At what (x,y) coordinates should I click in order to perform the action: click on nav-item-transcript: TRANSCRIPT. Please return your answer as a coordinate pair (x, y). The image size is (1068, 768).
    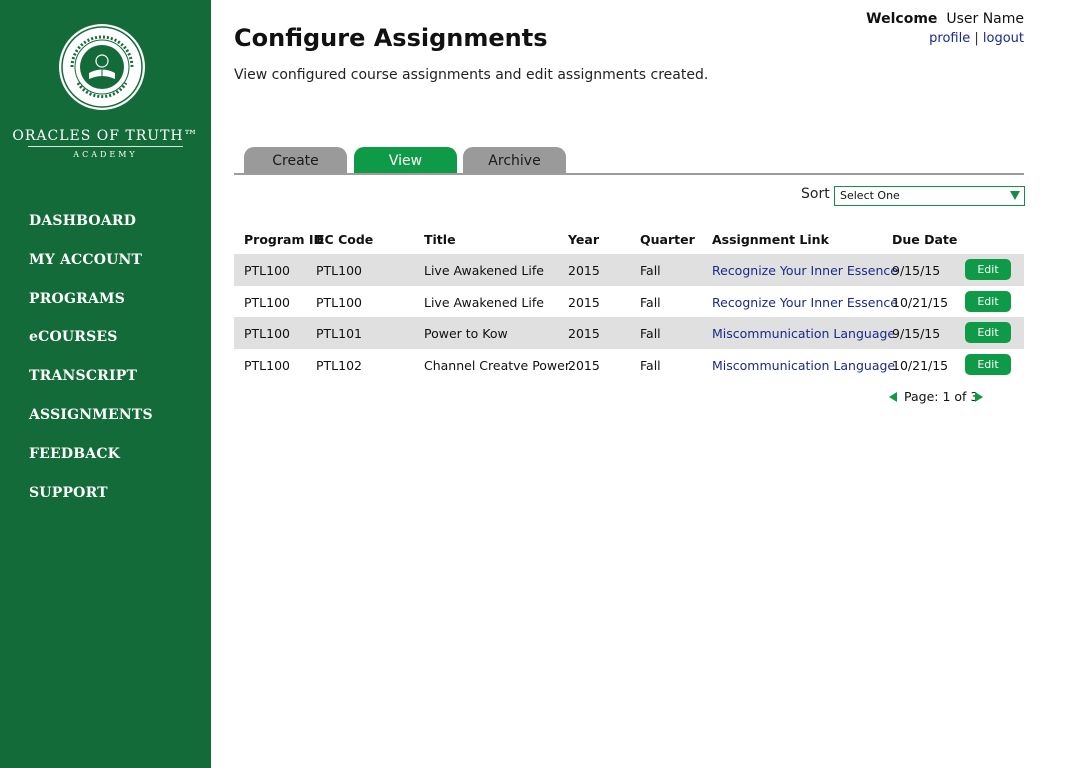
    Looking at the image, I should click on (91, 384).